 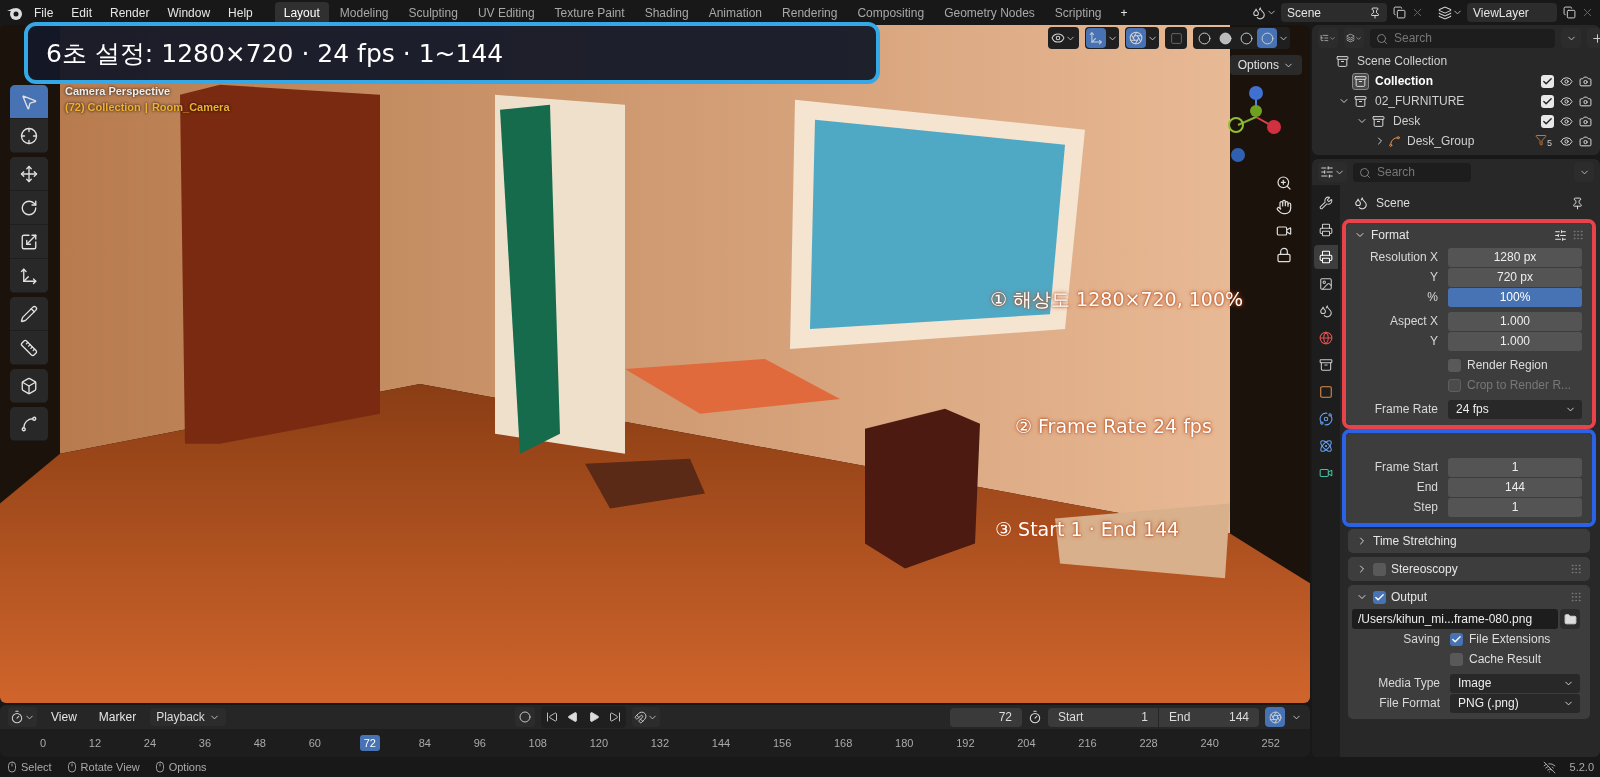 What do you see at coordinates (1478, 597) in the screenshot?
I see `panel-title: Output` at bounding box center [1478, 597].